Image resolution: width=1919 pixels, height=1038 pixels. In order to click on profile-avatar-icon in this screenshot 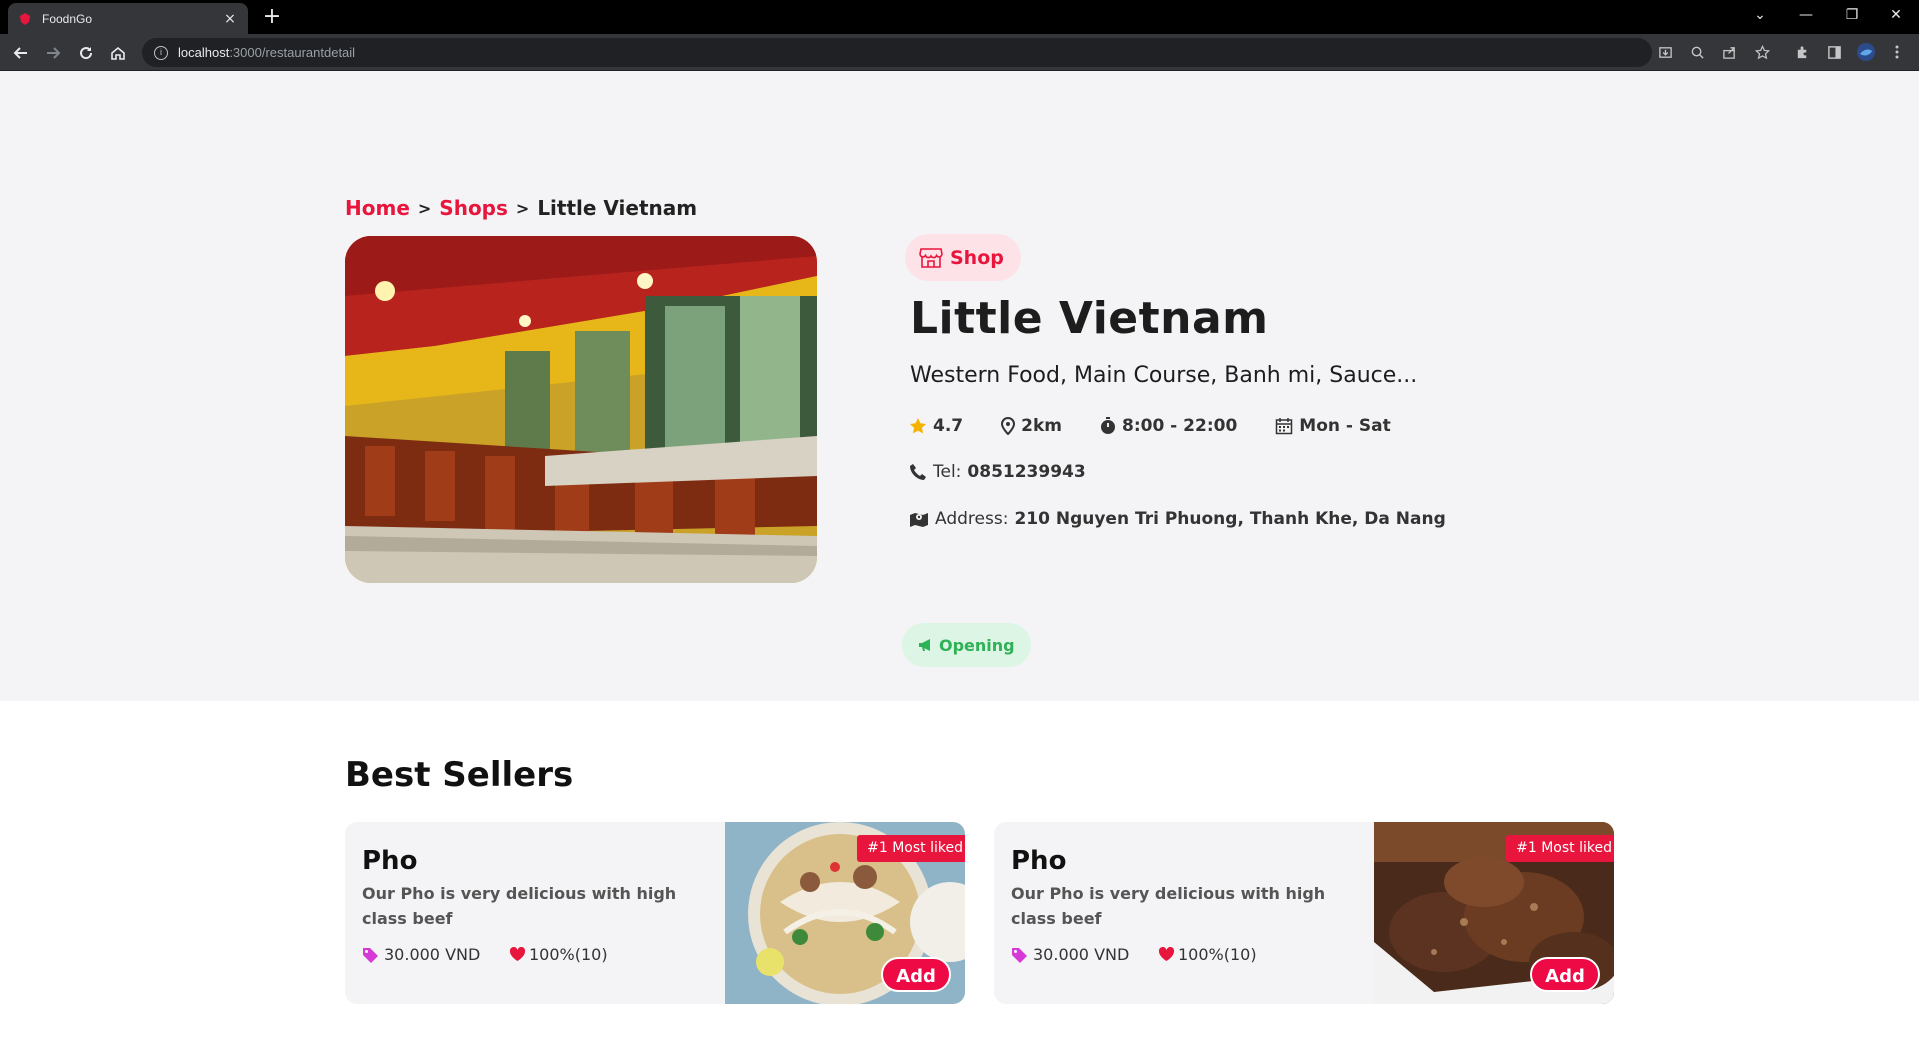, I will do `click(1866, 52)`.